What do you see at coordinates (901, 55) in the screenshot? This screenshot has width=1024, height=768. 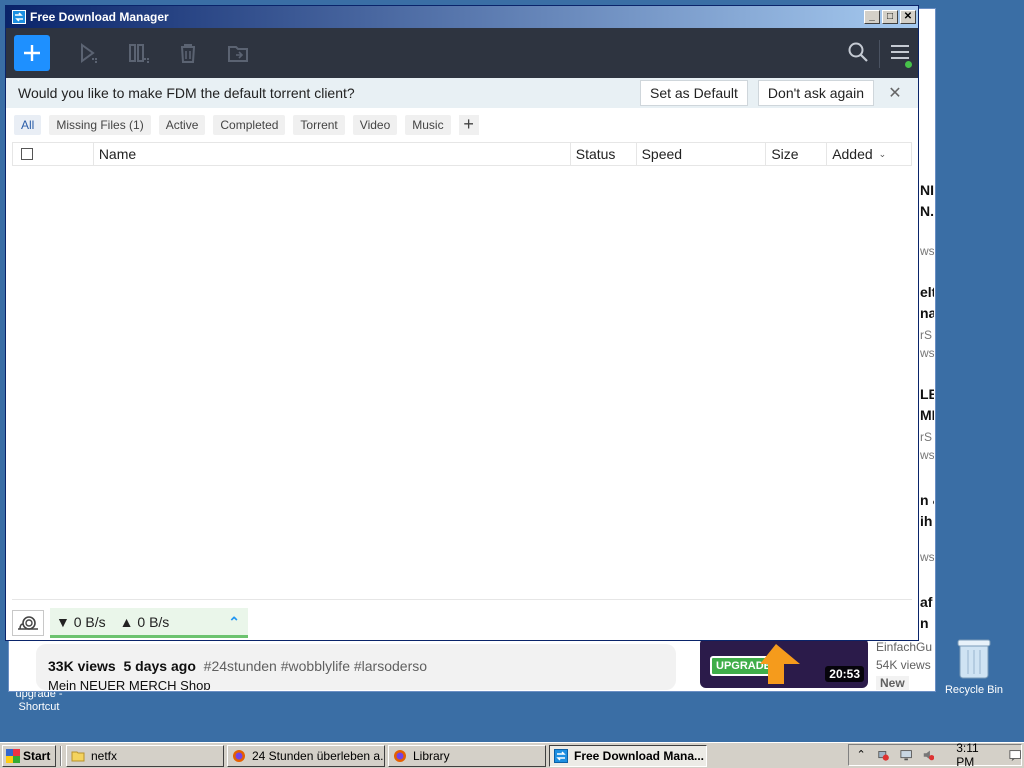 I see `menu-icon` at bounding box center [901, 55].